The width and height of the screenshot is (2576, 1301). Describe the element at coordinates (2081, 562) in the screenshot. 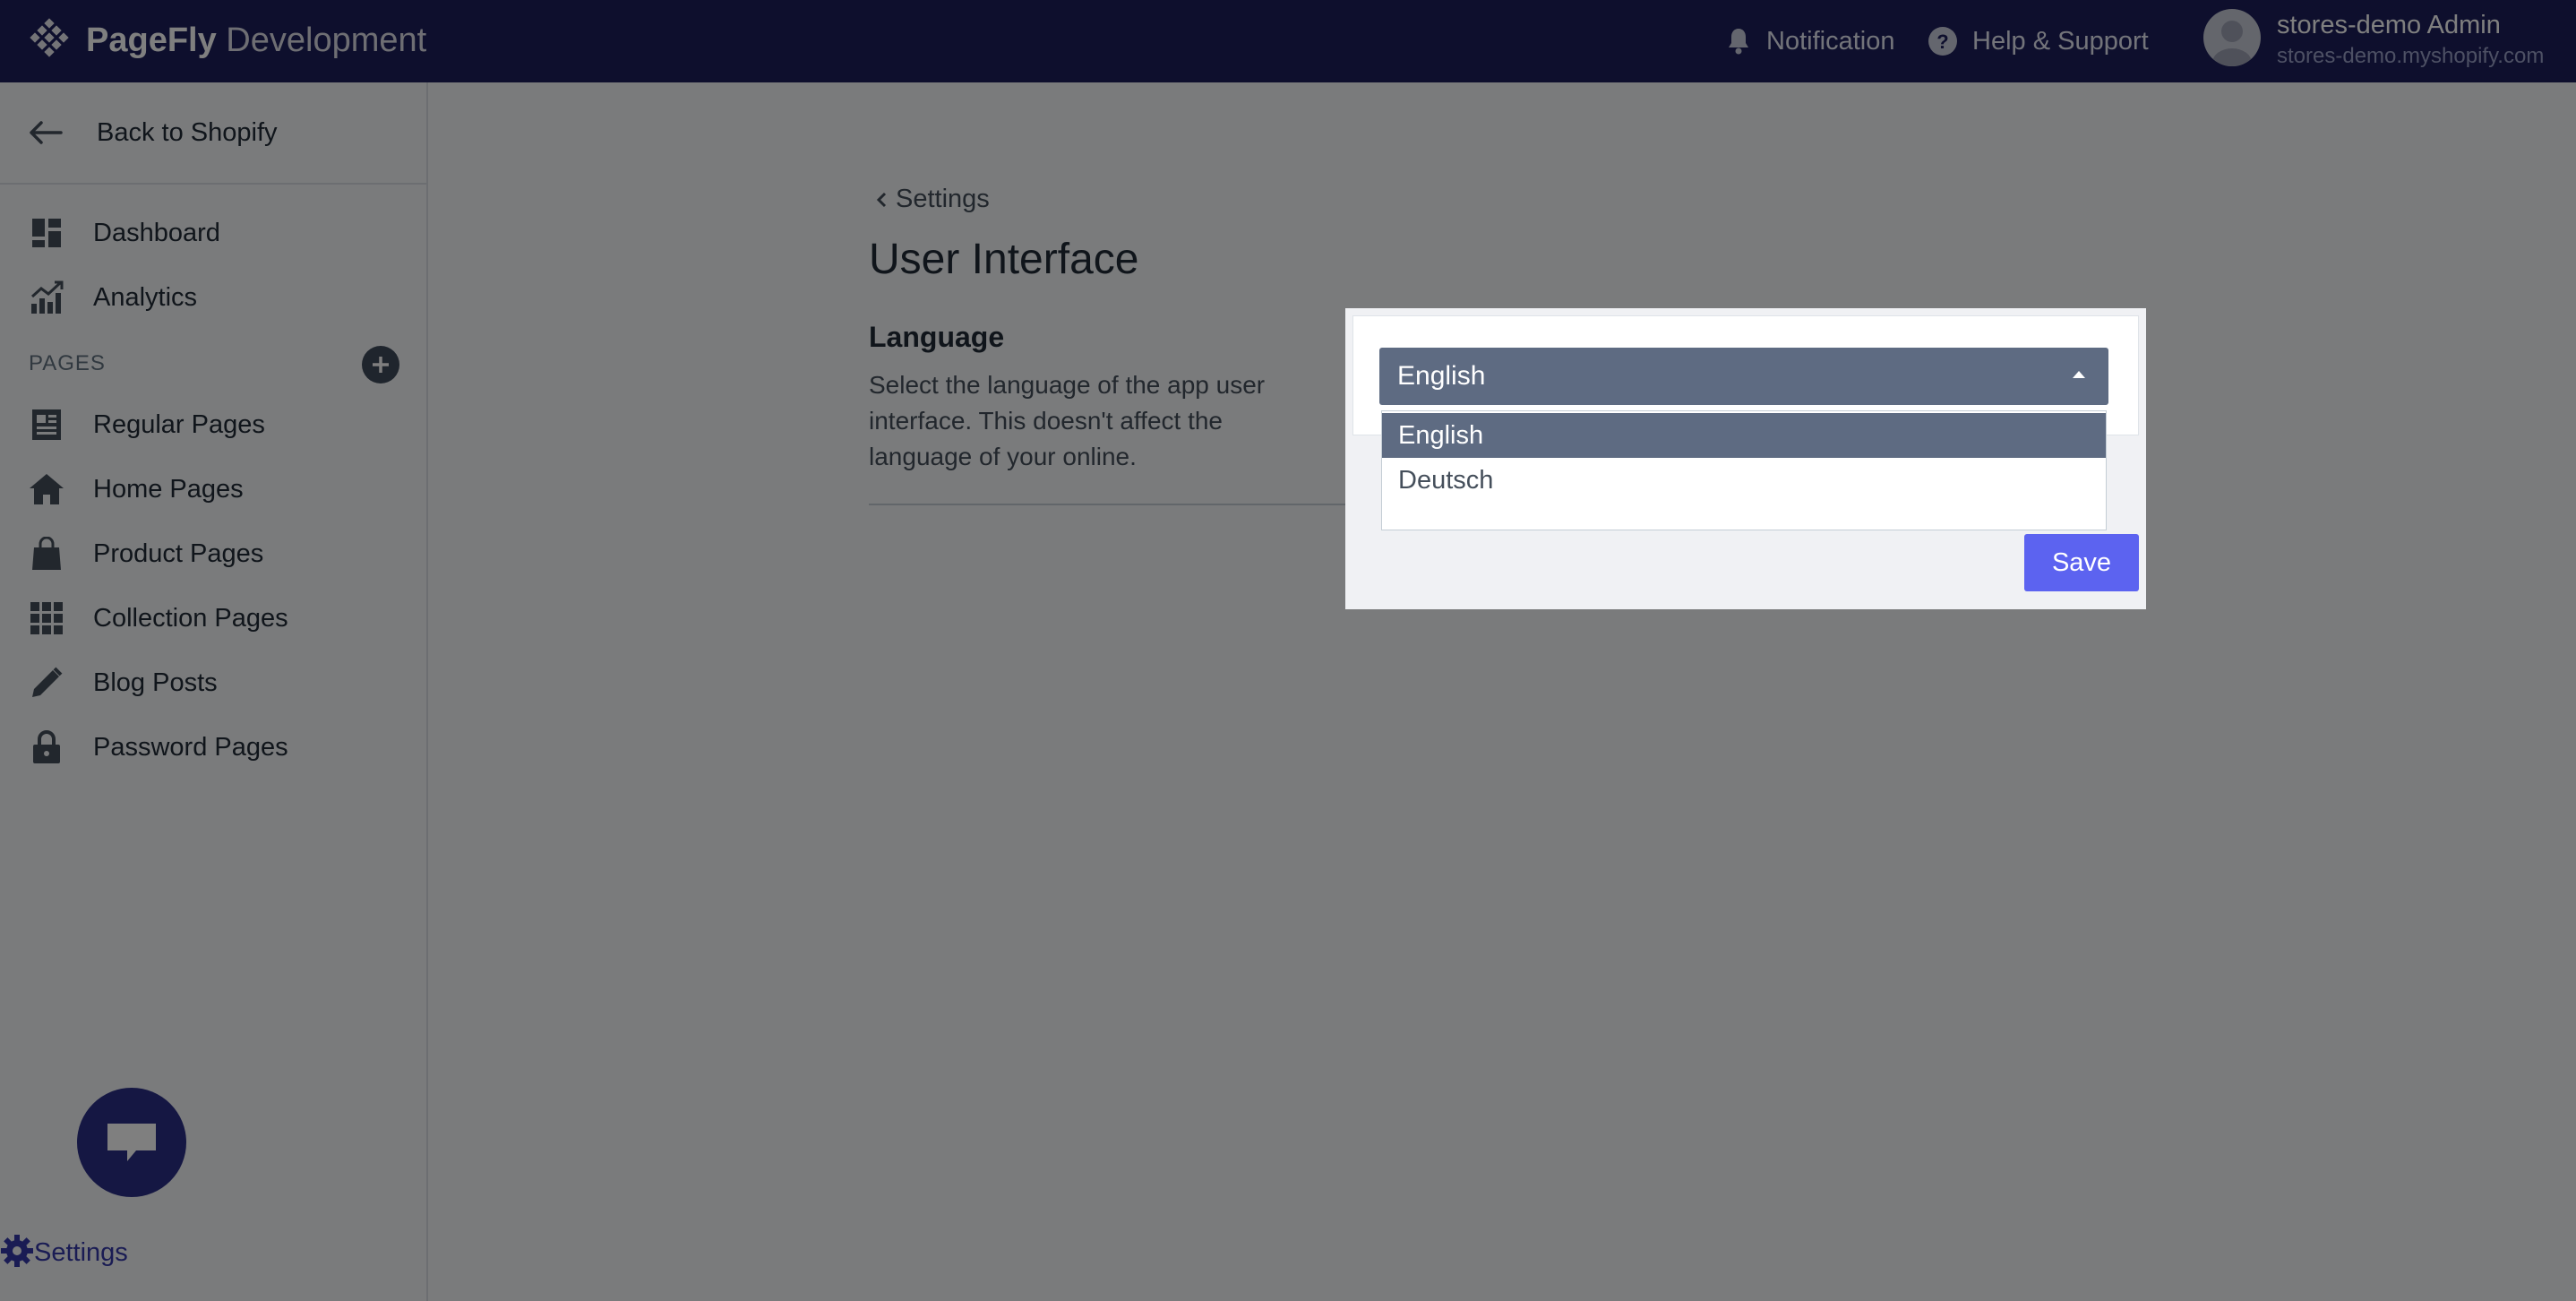

I see `save-button: Save` at that location.